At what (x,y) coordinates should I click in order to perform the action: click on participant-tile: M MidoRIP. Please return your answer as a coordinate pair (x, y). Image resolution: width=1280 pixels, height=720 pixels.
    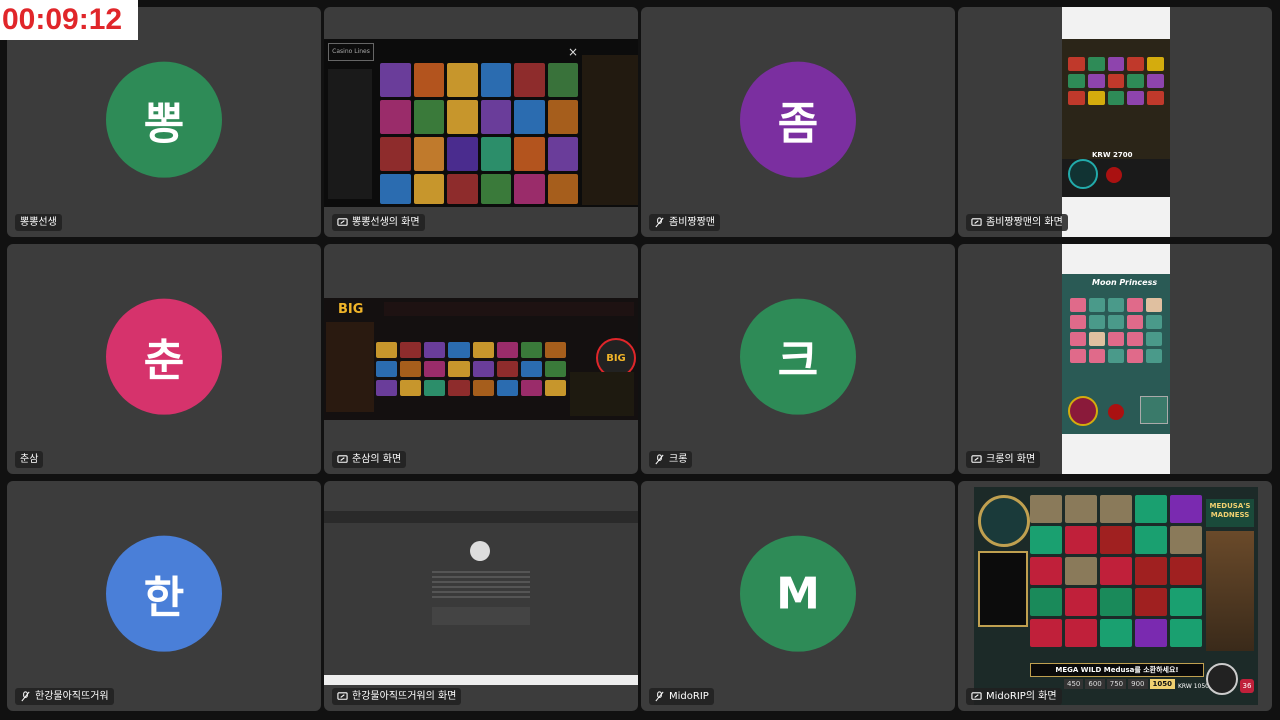
    Looking at the image, I should click on (798, 596).